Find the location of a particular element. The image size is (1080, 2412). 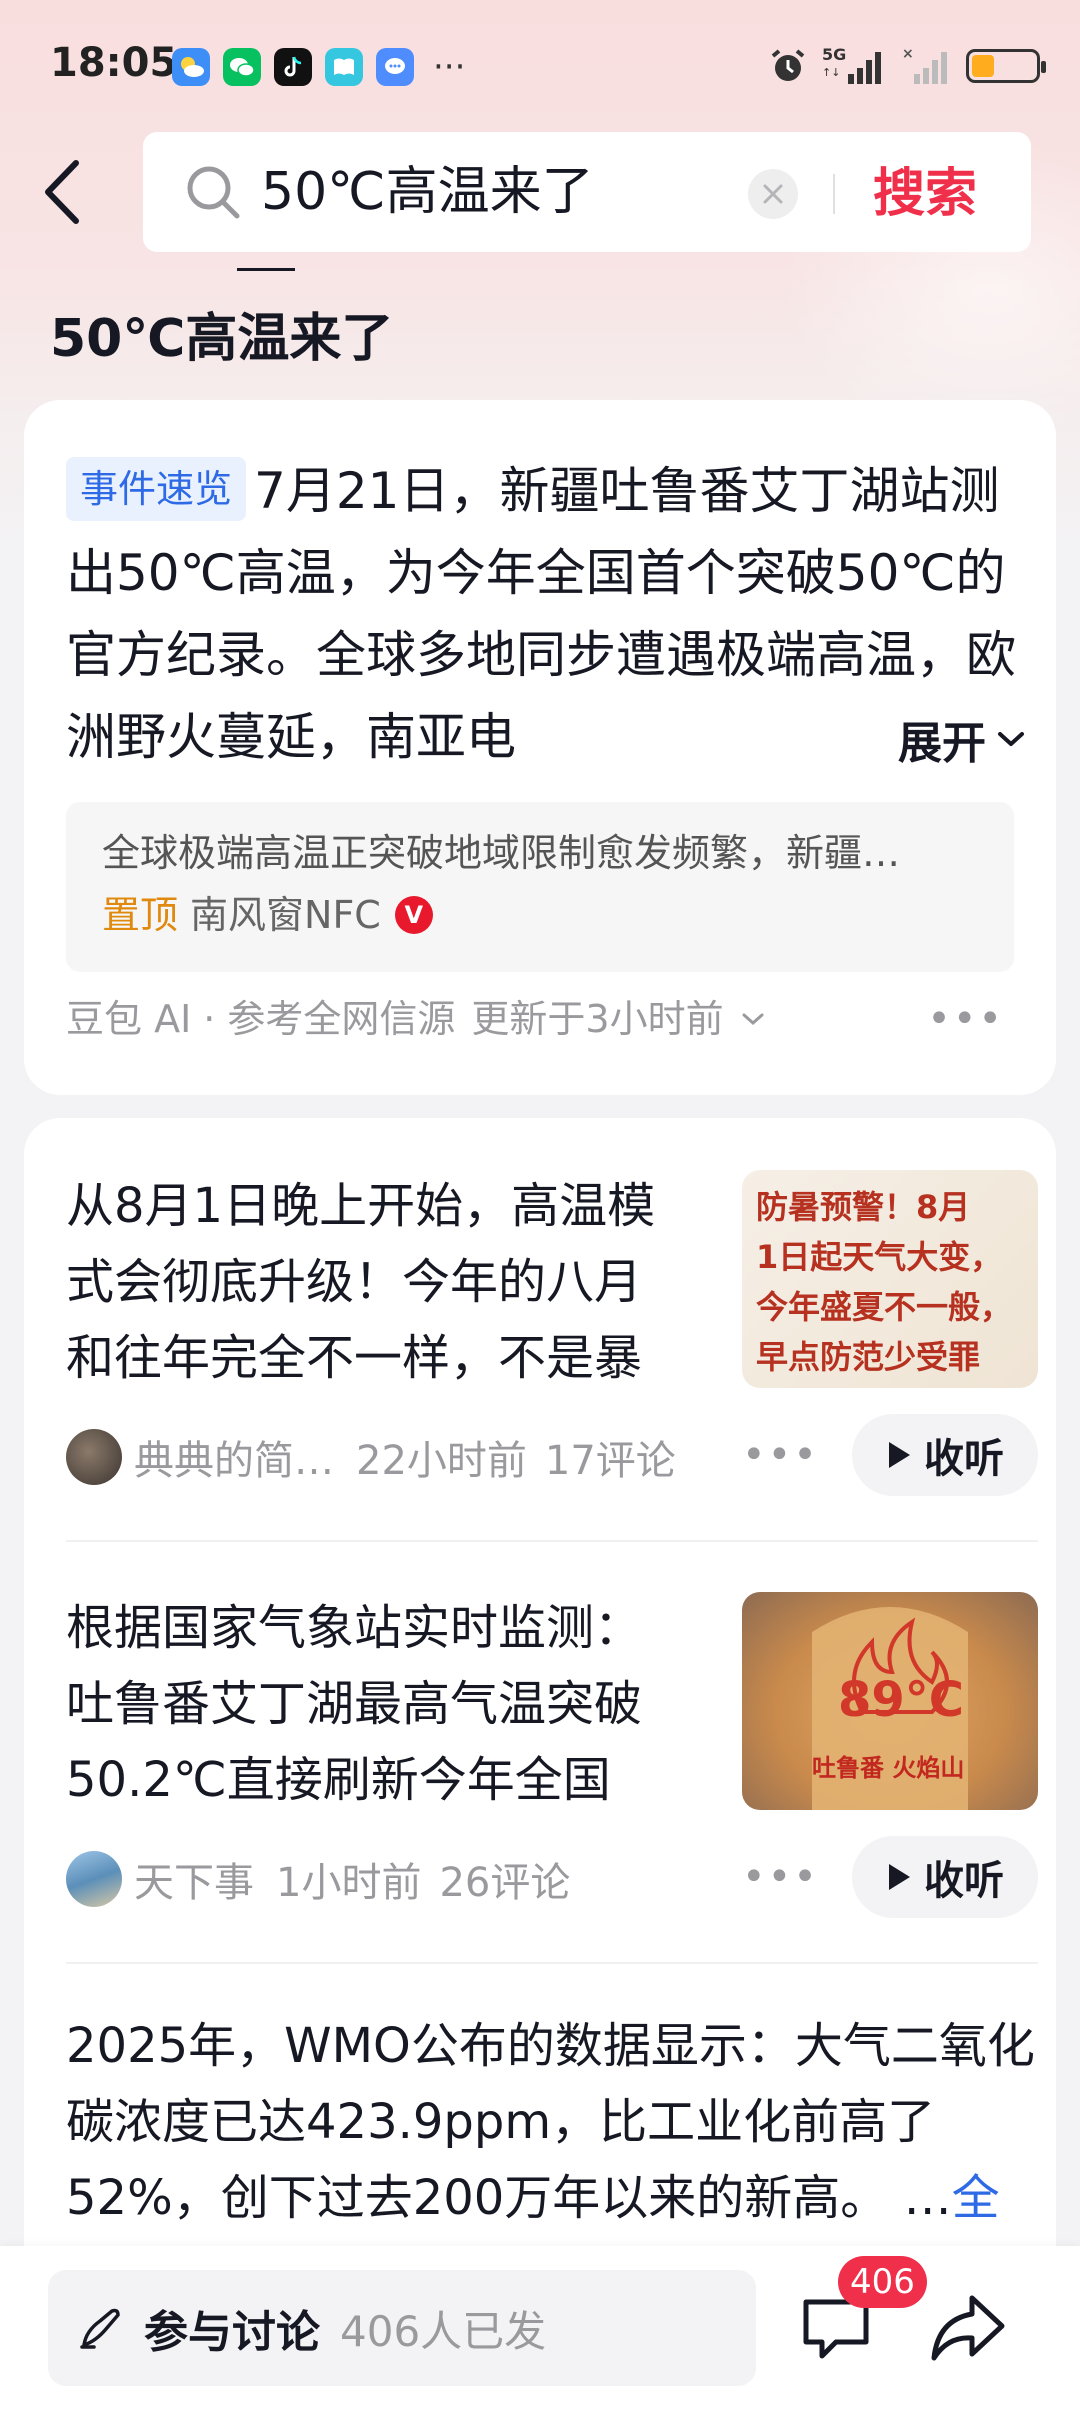

thumbnail-line: 防暑预警！8月 is located at coordinates (863, 1207).